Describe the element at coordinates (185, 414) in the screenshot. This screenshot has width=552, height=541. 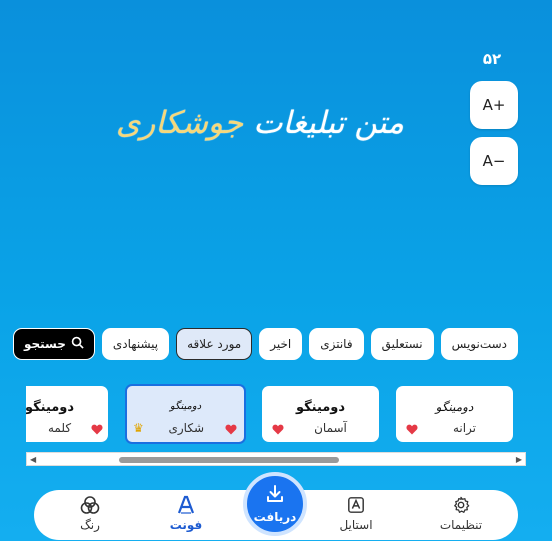
I see `font-card-selected: دومینگو شکاری ♛` at that location.